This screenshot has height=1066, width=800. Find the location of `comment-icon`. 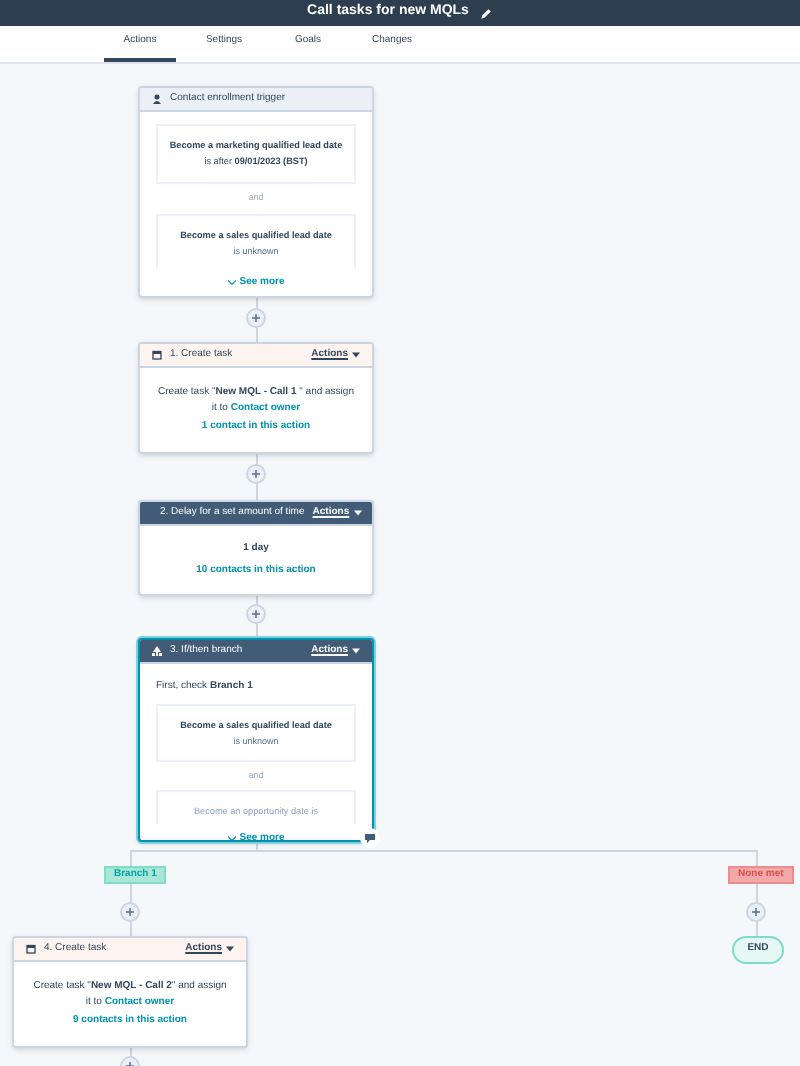

comment-icon is located at coordinates (370, 838).